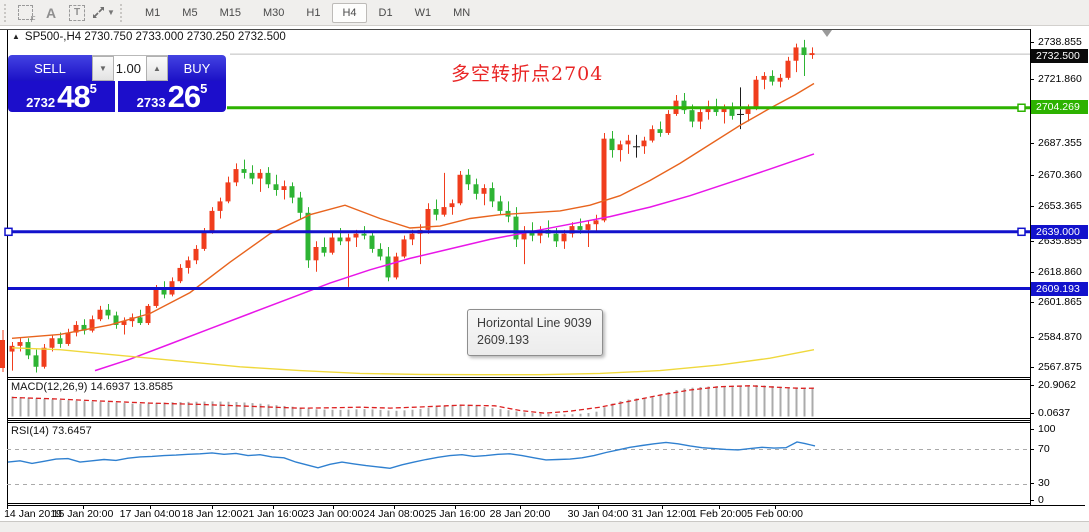 The height and width of the screenshot is (532, 1089). I want to click on sell-price-display: 2732 48 5, so click(61, 96).